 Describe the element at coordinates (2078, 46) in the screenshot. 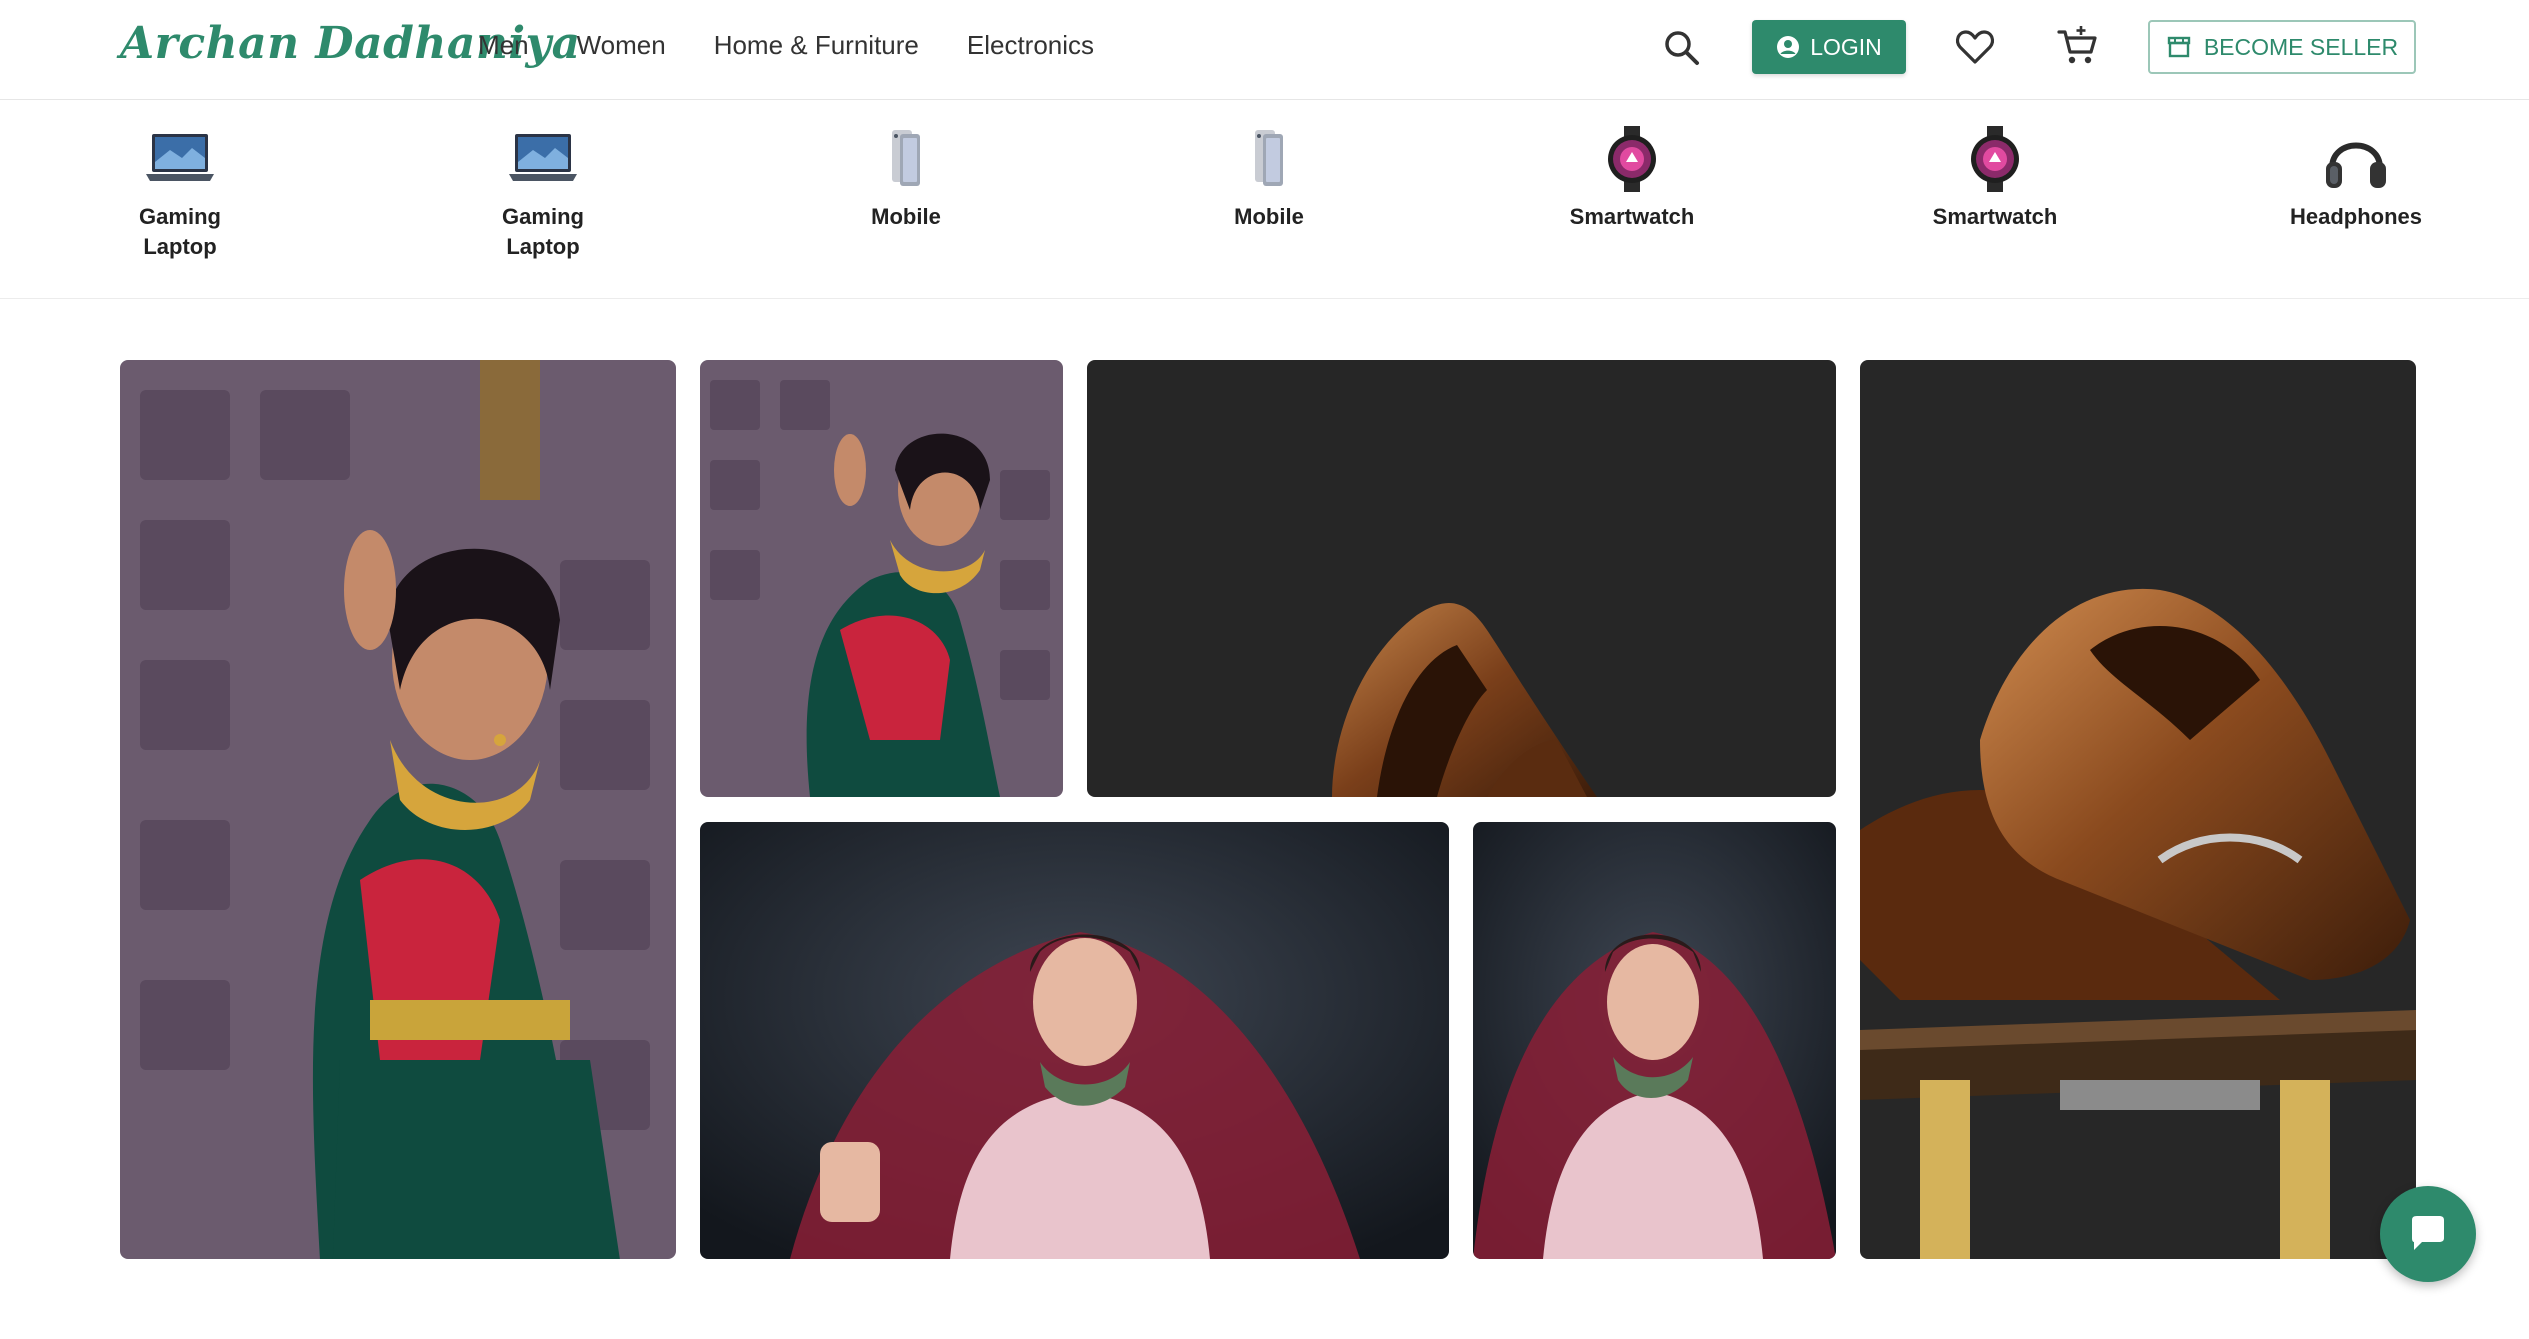

I see `cart-icon` at that location.